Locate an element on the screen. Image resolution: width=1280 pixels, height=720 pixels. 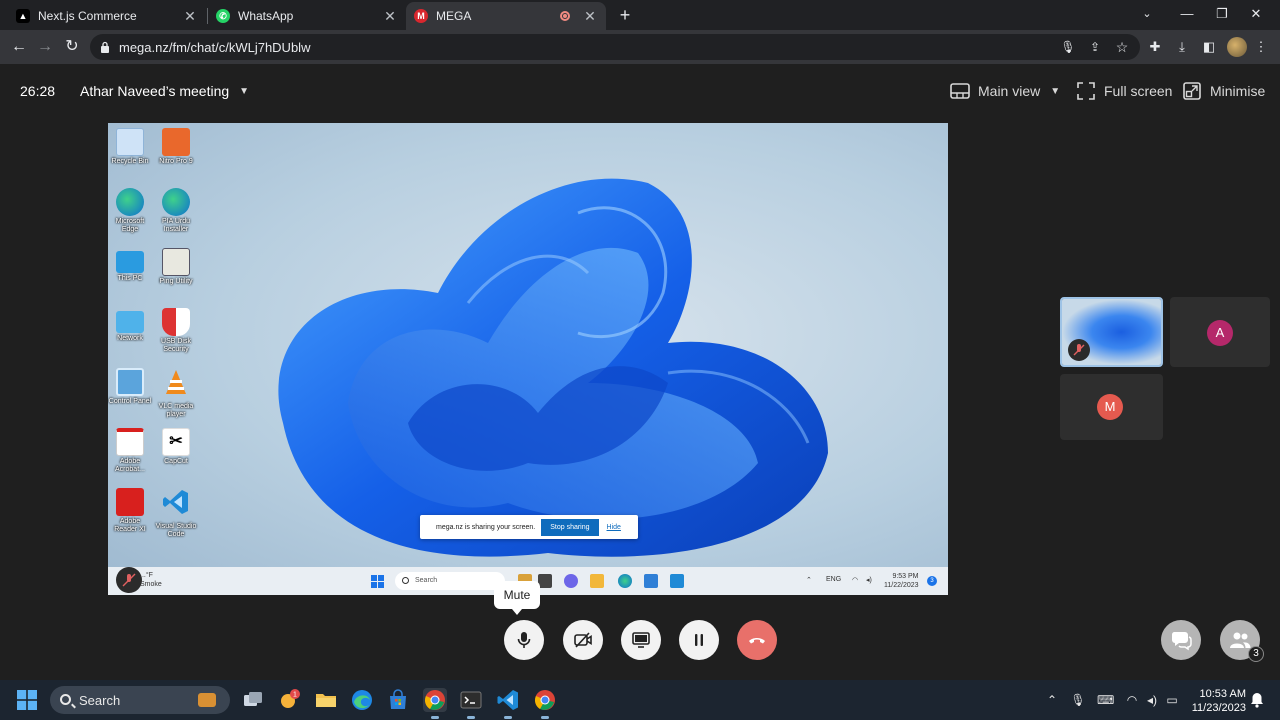
minimize-window-button: — is located at coordinates (1187, 14).